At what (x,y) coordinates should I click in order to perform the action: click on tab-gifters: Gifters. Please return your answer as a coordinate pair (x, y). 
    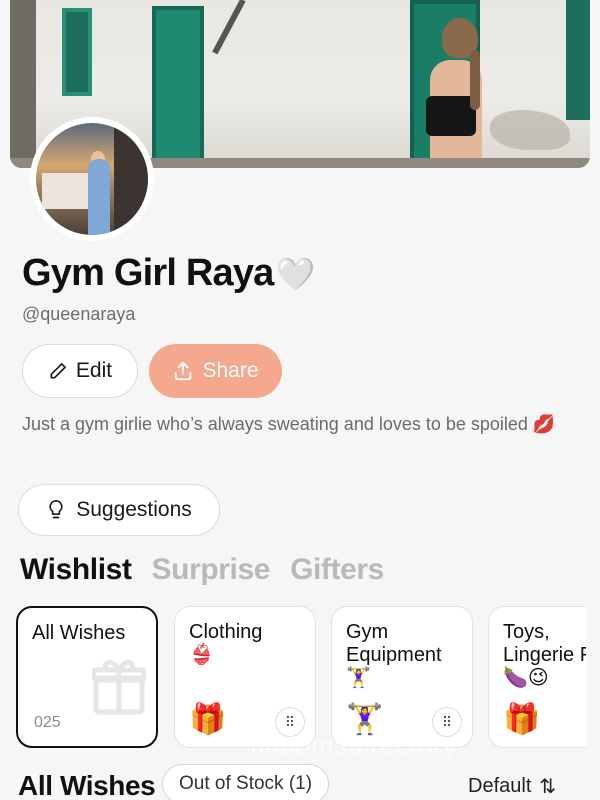
    Looking at the image, I should click on (337, 570).